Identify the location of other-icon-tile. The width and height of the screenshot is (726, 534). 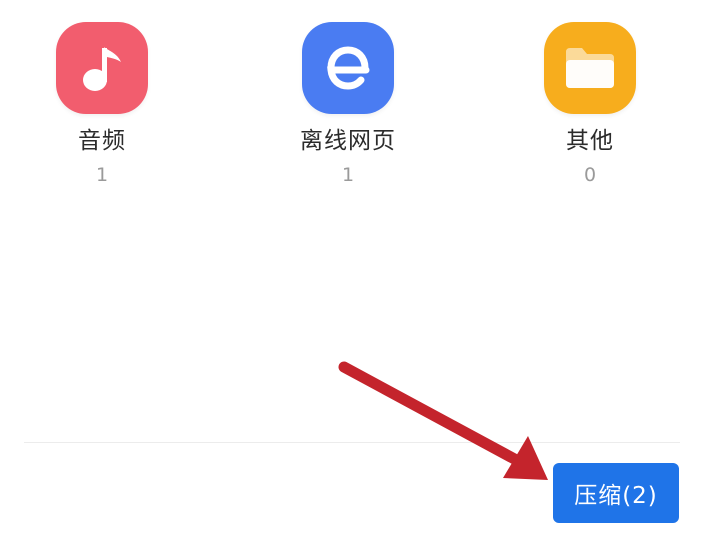
(590, 68).